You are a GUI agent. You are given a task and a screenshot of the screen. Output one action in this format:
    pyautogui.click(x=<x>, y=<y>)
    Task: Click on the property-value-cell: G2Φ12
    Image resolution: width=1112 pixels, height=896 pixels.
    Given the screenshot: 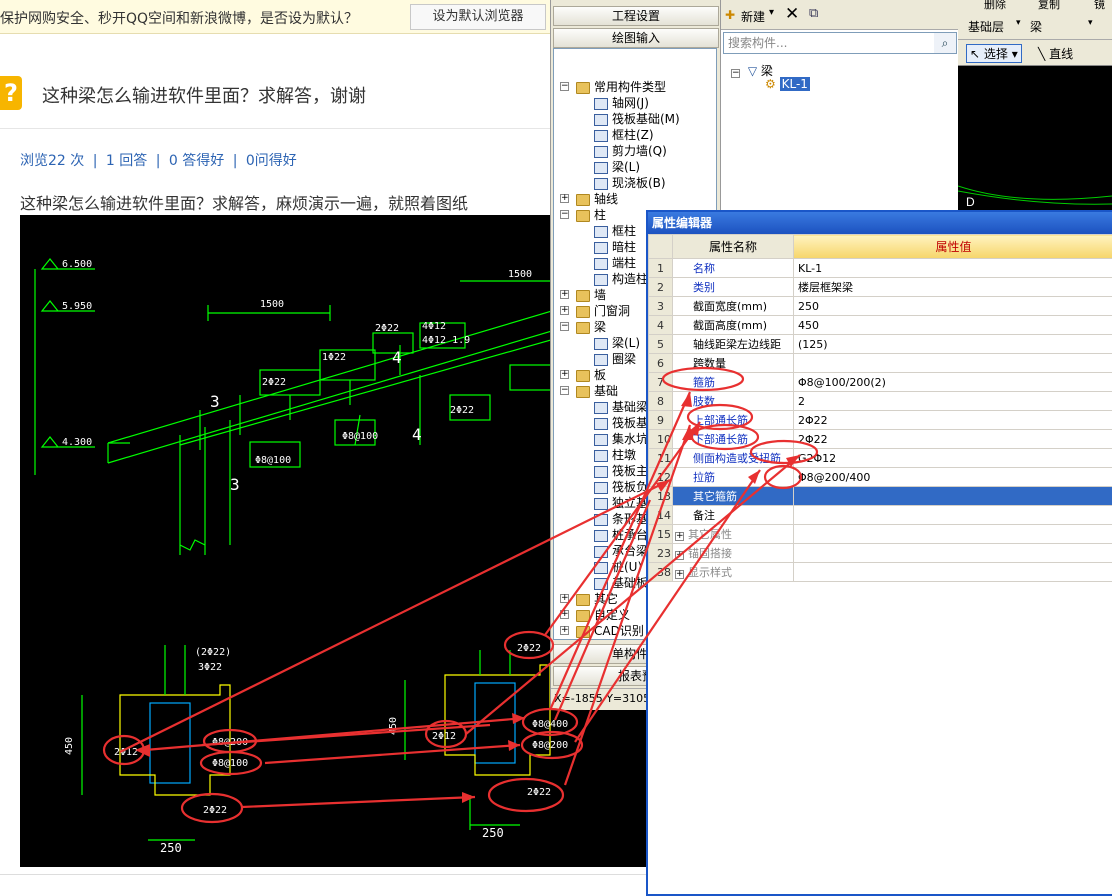 What is the action you would take?
    pyautogui.click(x=952, y=458)
    